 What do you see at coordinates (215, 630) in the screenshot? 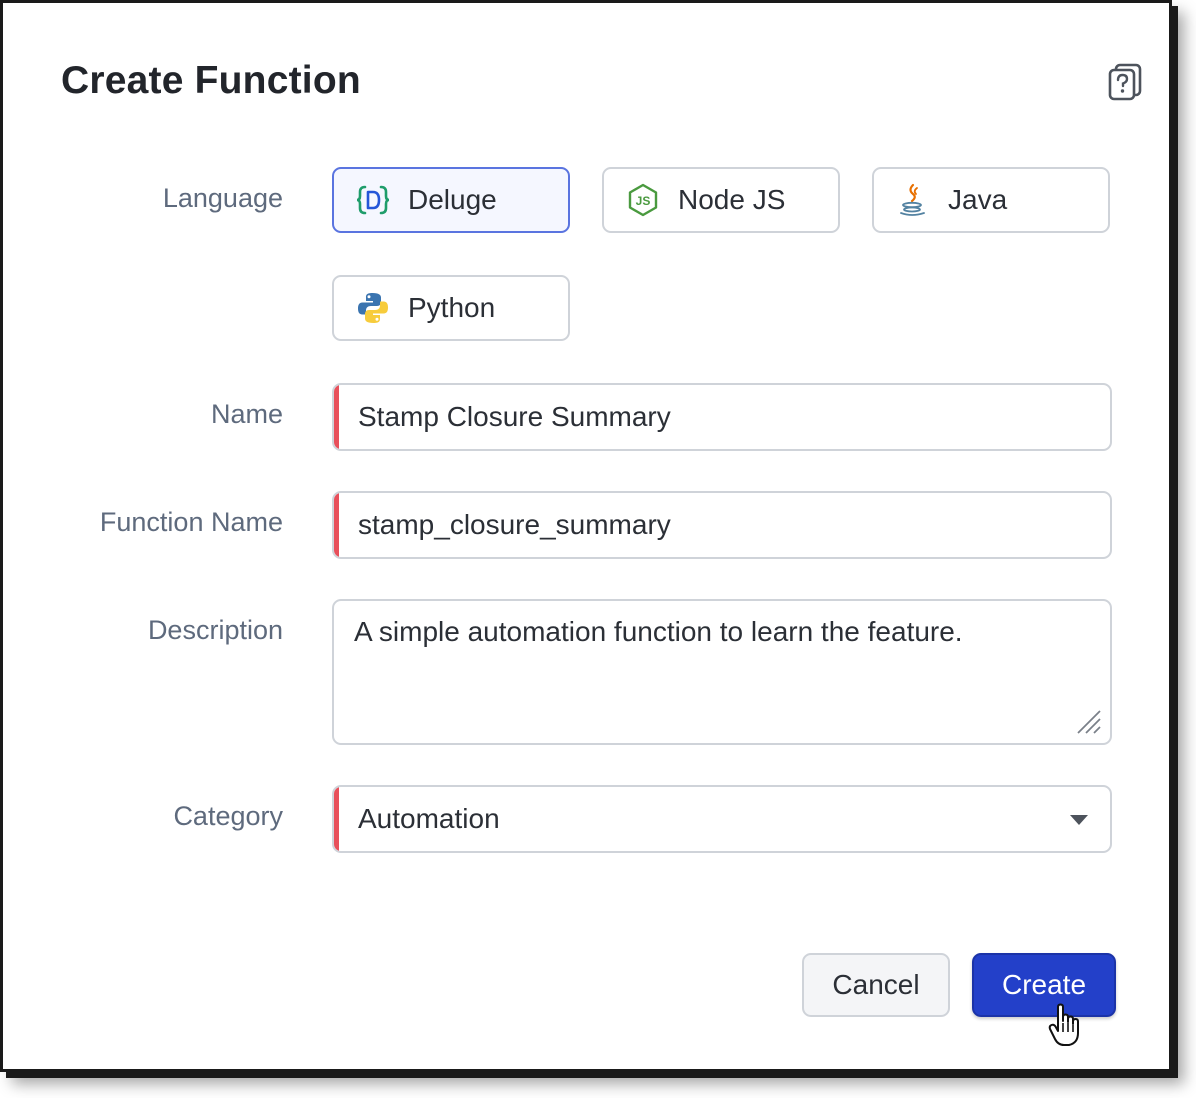
I see `description-label: Description` at bounding box center [215, 630].